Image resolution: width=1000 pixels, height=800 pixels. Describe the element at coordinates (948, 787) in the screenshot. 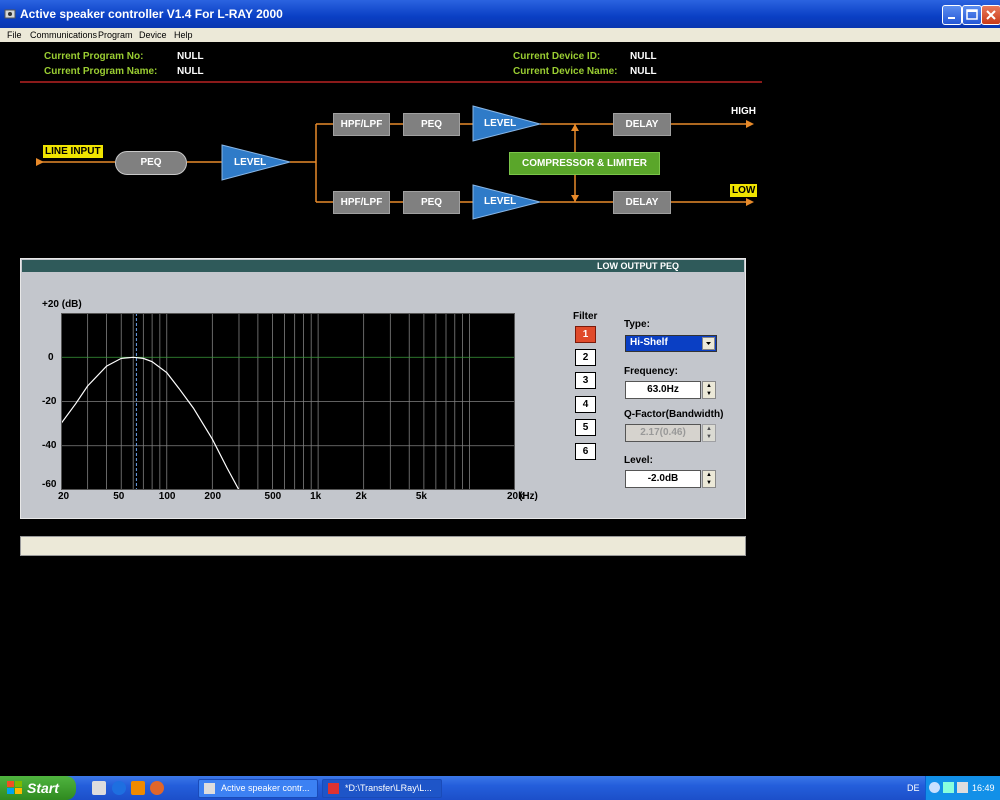

I see `volume-icon` at that location.